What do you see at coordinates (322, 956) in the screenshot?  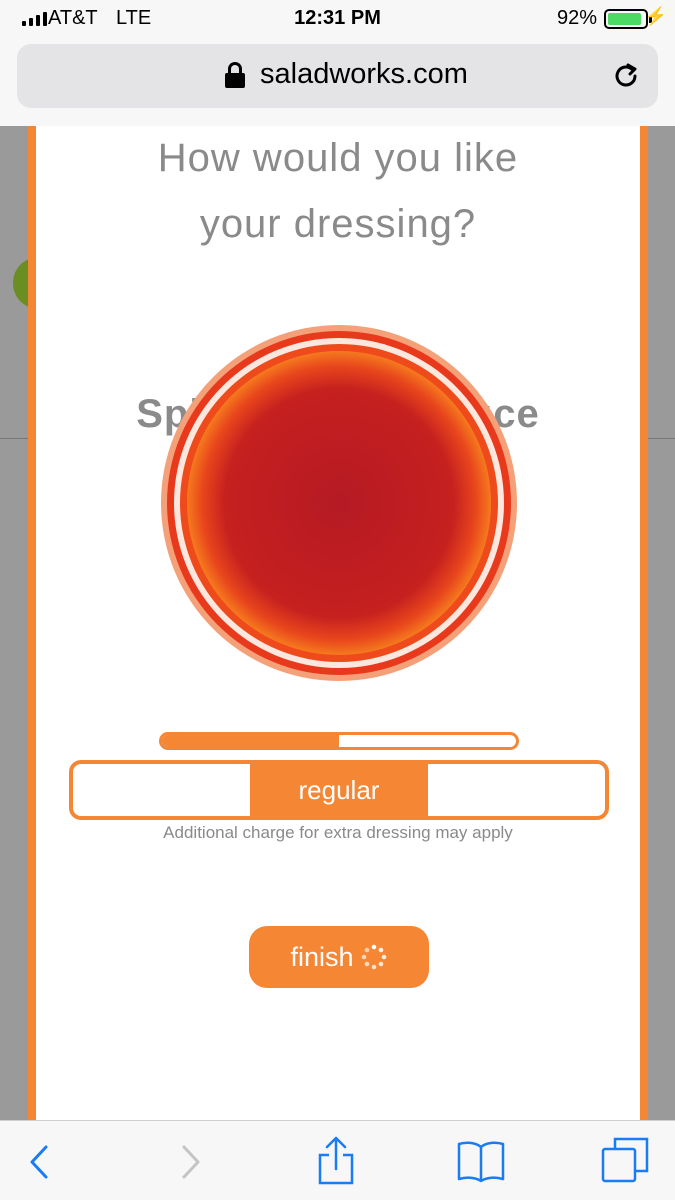 I see `finish-label: finish` at bounding box center [322, 956].